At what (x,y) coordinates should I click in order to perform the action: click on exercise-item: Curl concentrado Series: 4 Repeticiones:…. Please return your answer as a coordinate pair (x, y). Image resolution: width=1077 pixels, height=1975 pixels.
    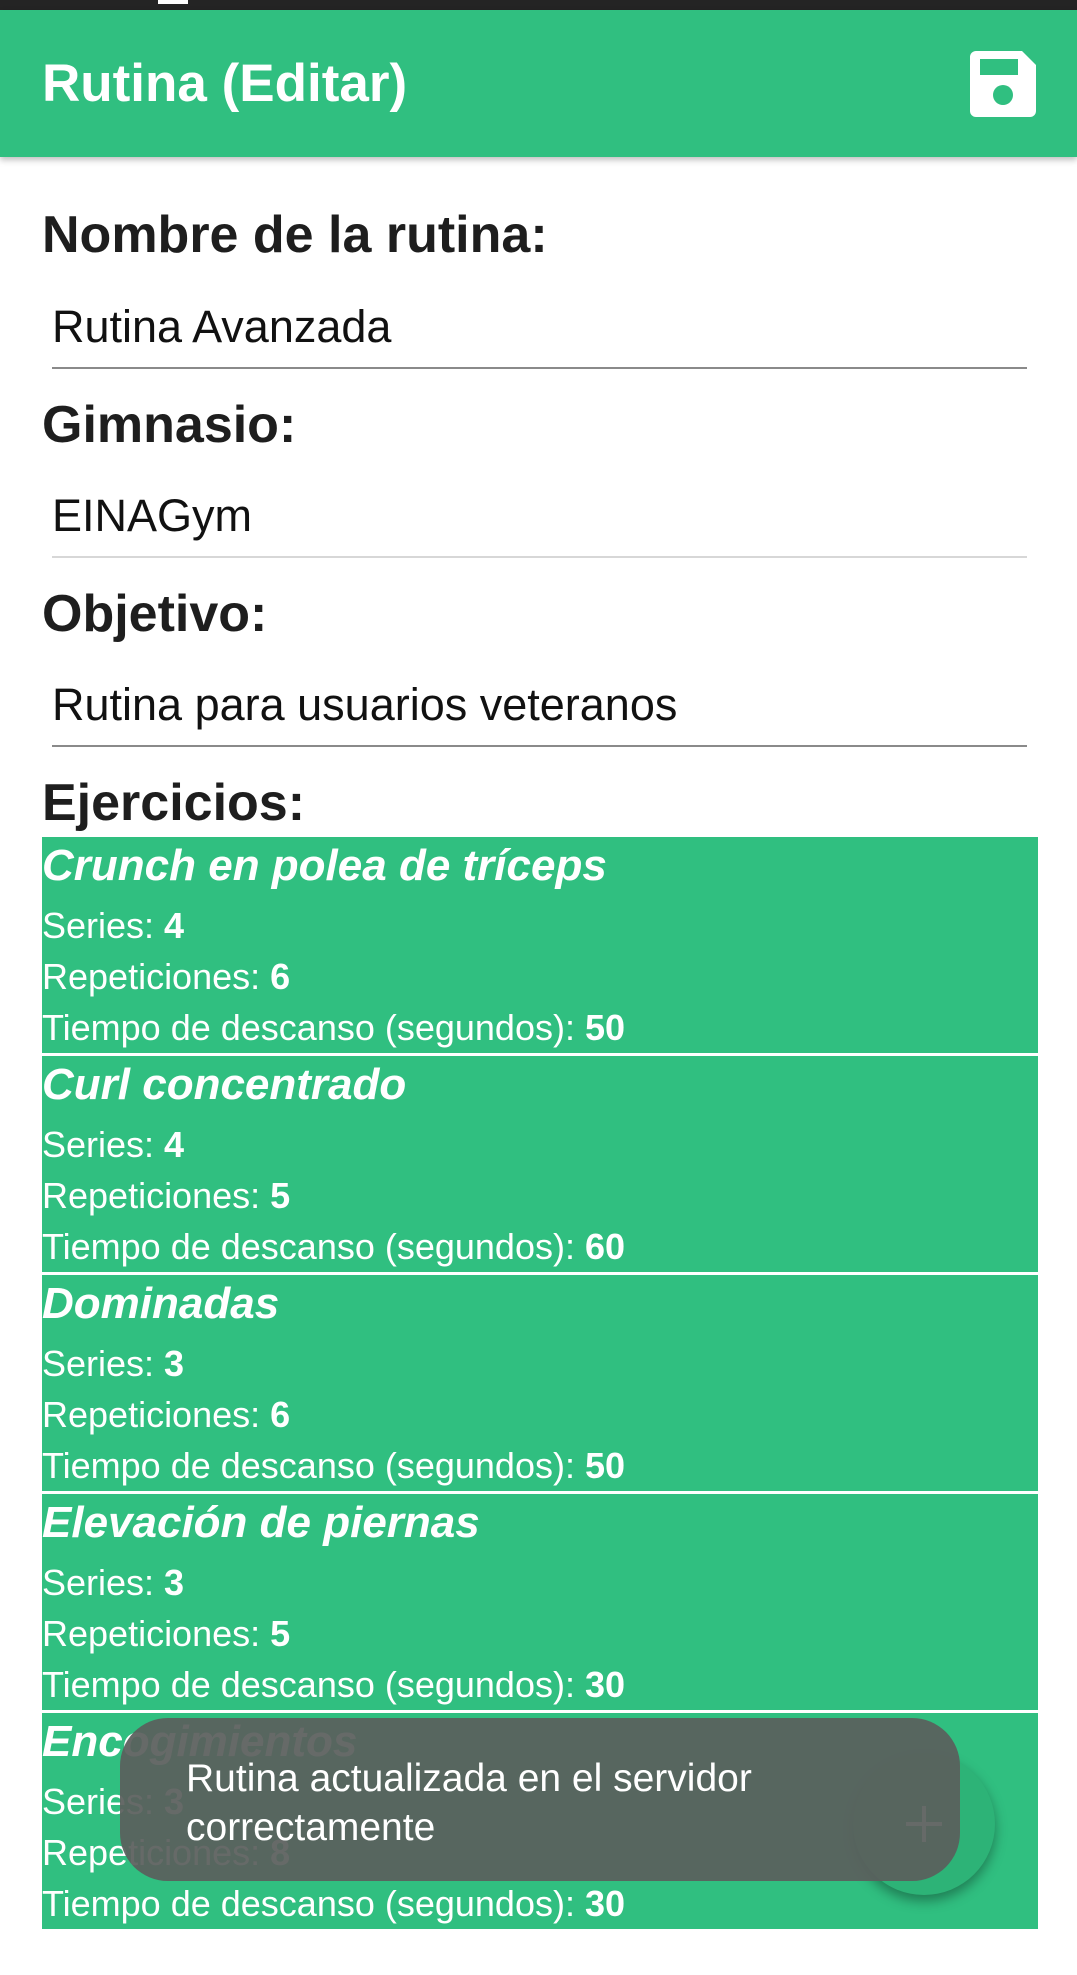
    Looking at the image, I should click on (540, 1165).